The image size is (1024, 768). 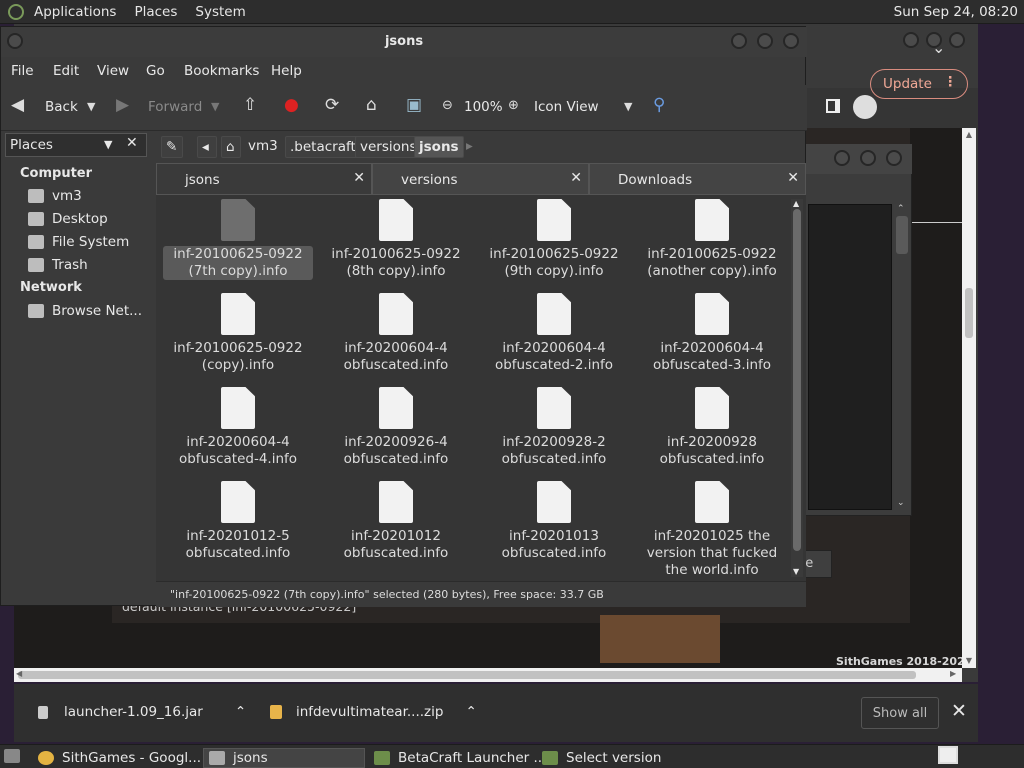 I want to click on stop-icon: ●, so click(x=291, y=105).